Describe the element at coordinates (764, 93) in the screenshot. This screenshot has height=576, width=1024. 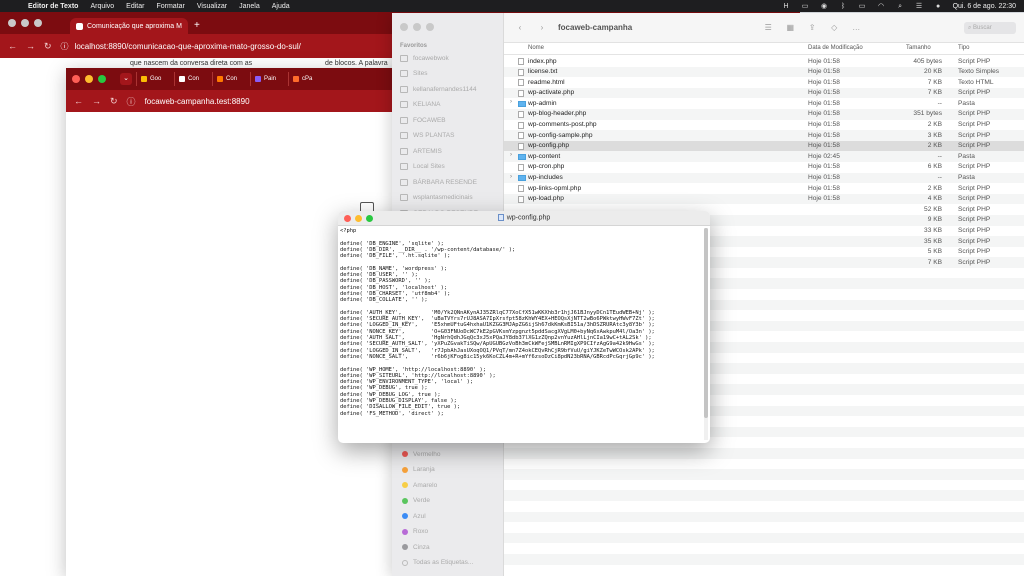
I see `file-row: wp-activate.php Hoje 01:58 7 KB Script PHP` at that location.